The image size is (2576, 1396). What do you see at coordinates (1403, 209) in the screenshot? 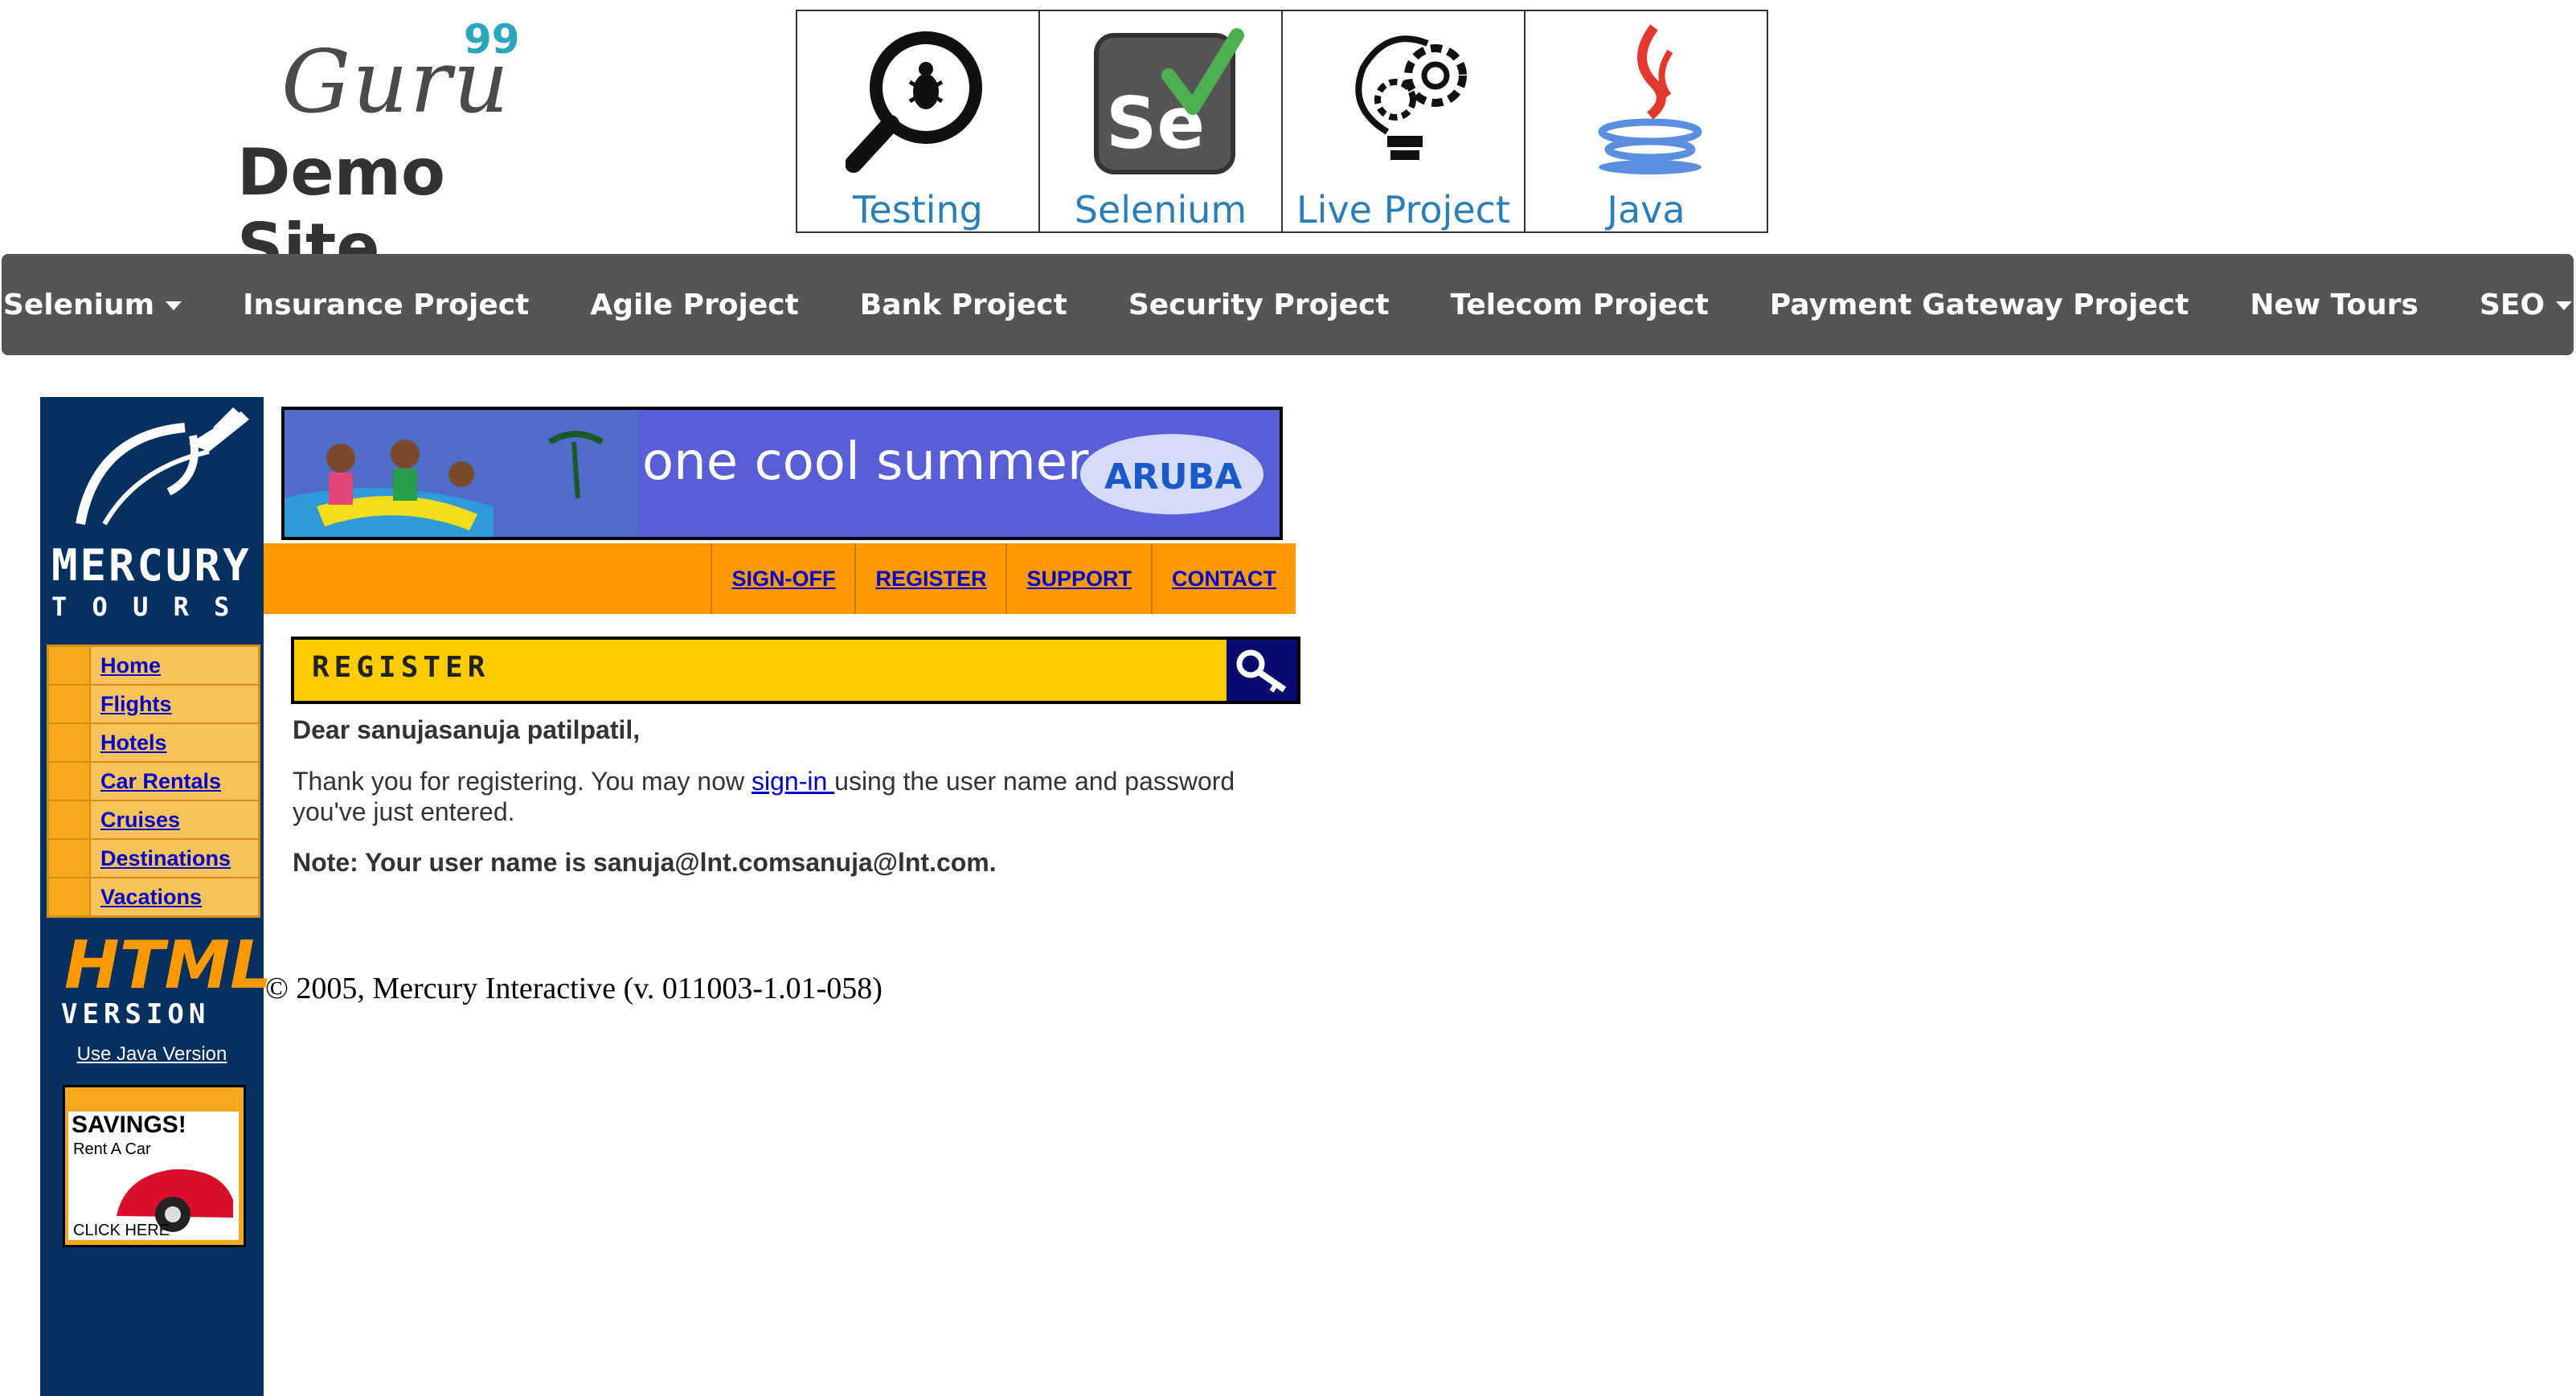
I see `tile-label: Live Project` at bounding box center [1403, 209].